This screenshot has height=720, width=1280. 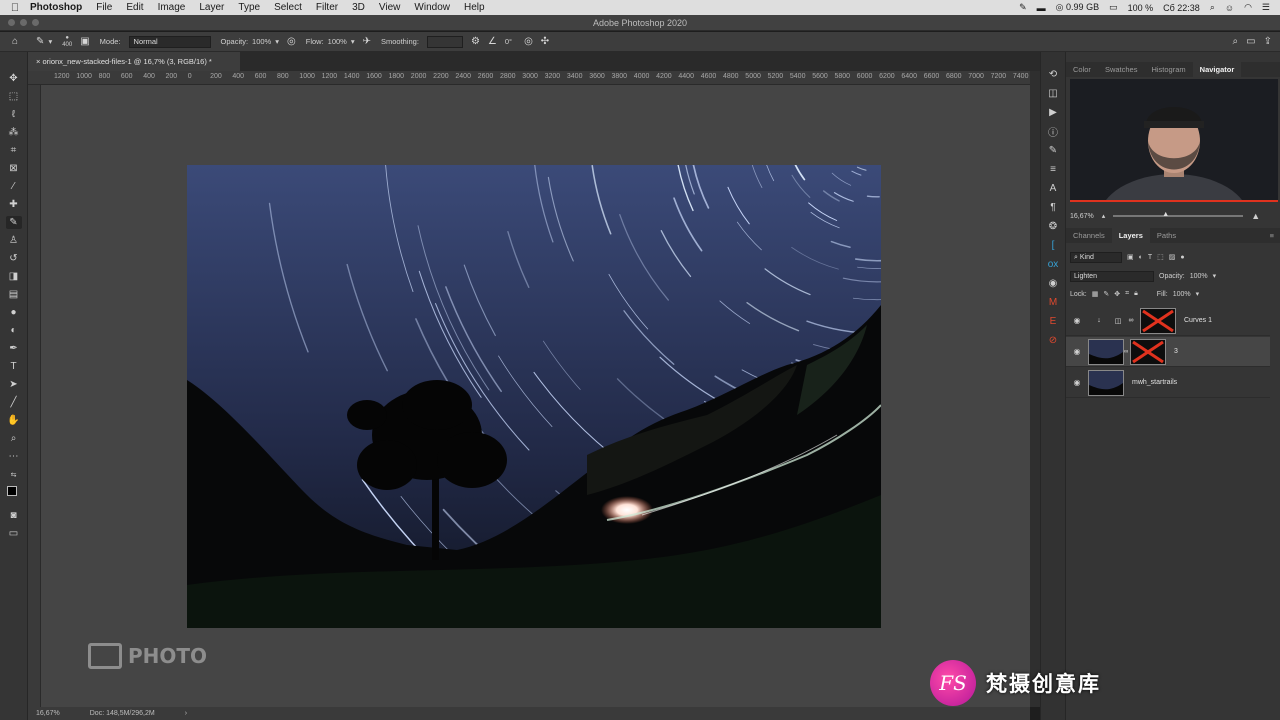 What do you see at coordinates (1248, 7) in the screenshot?
I see `wifi-icon: ◠` at bounding box center [1248, 7].